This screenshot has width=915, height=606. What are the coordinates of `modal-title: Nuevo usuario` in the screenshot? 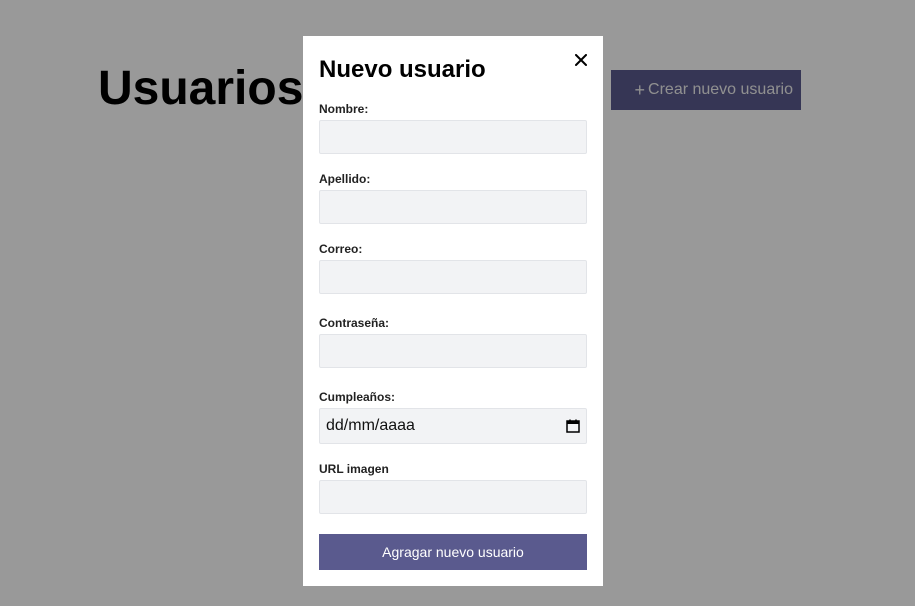 It's located at (402, 69).